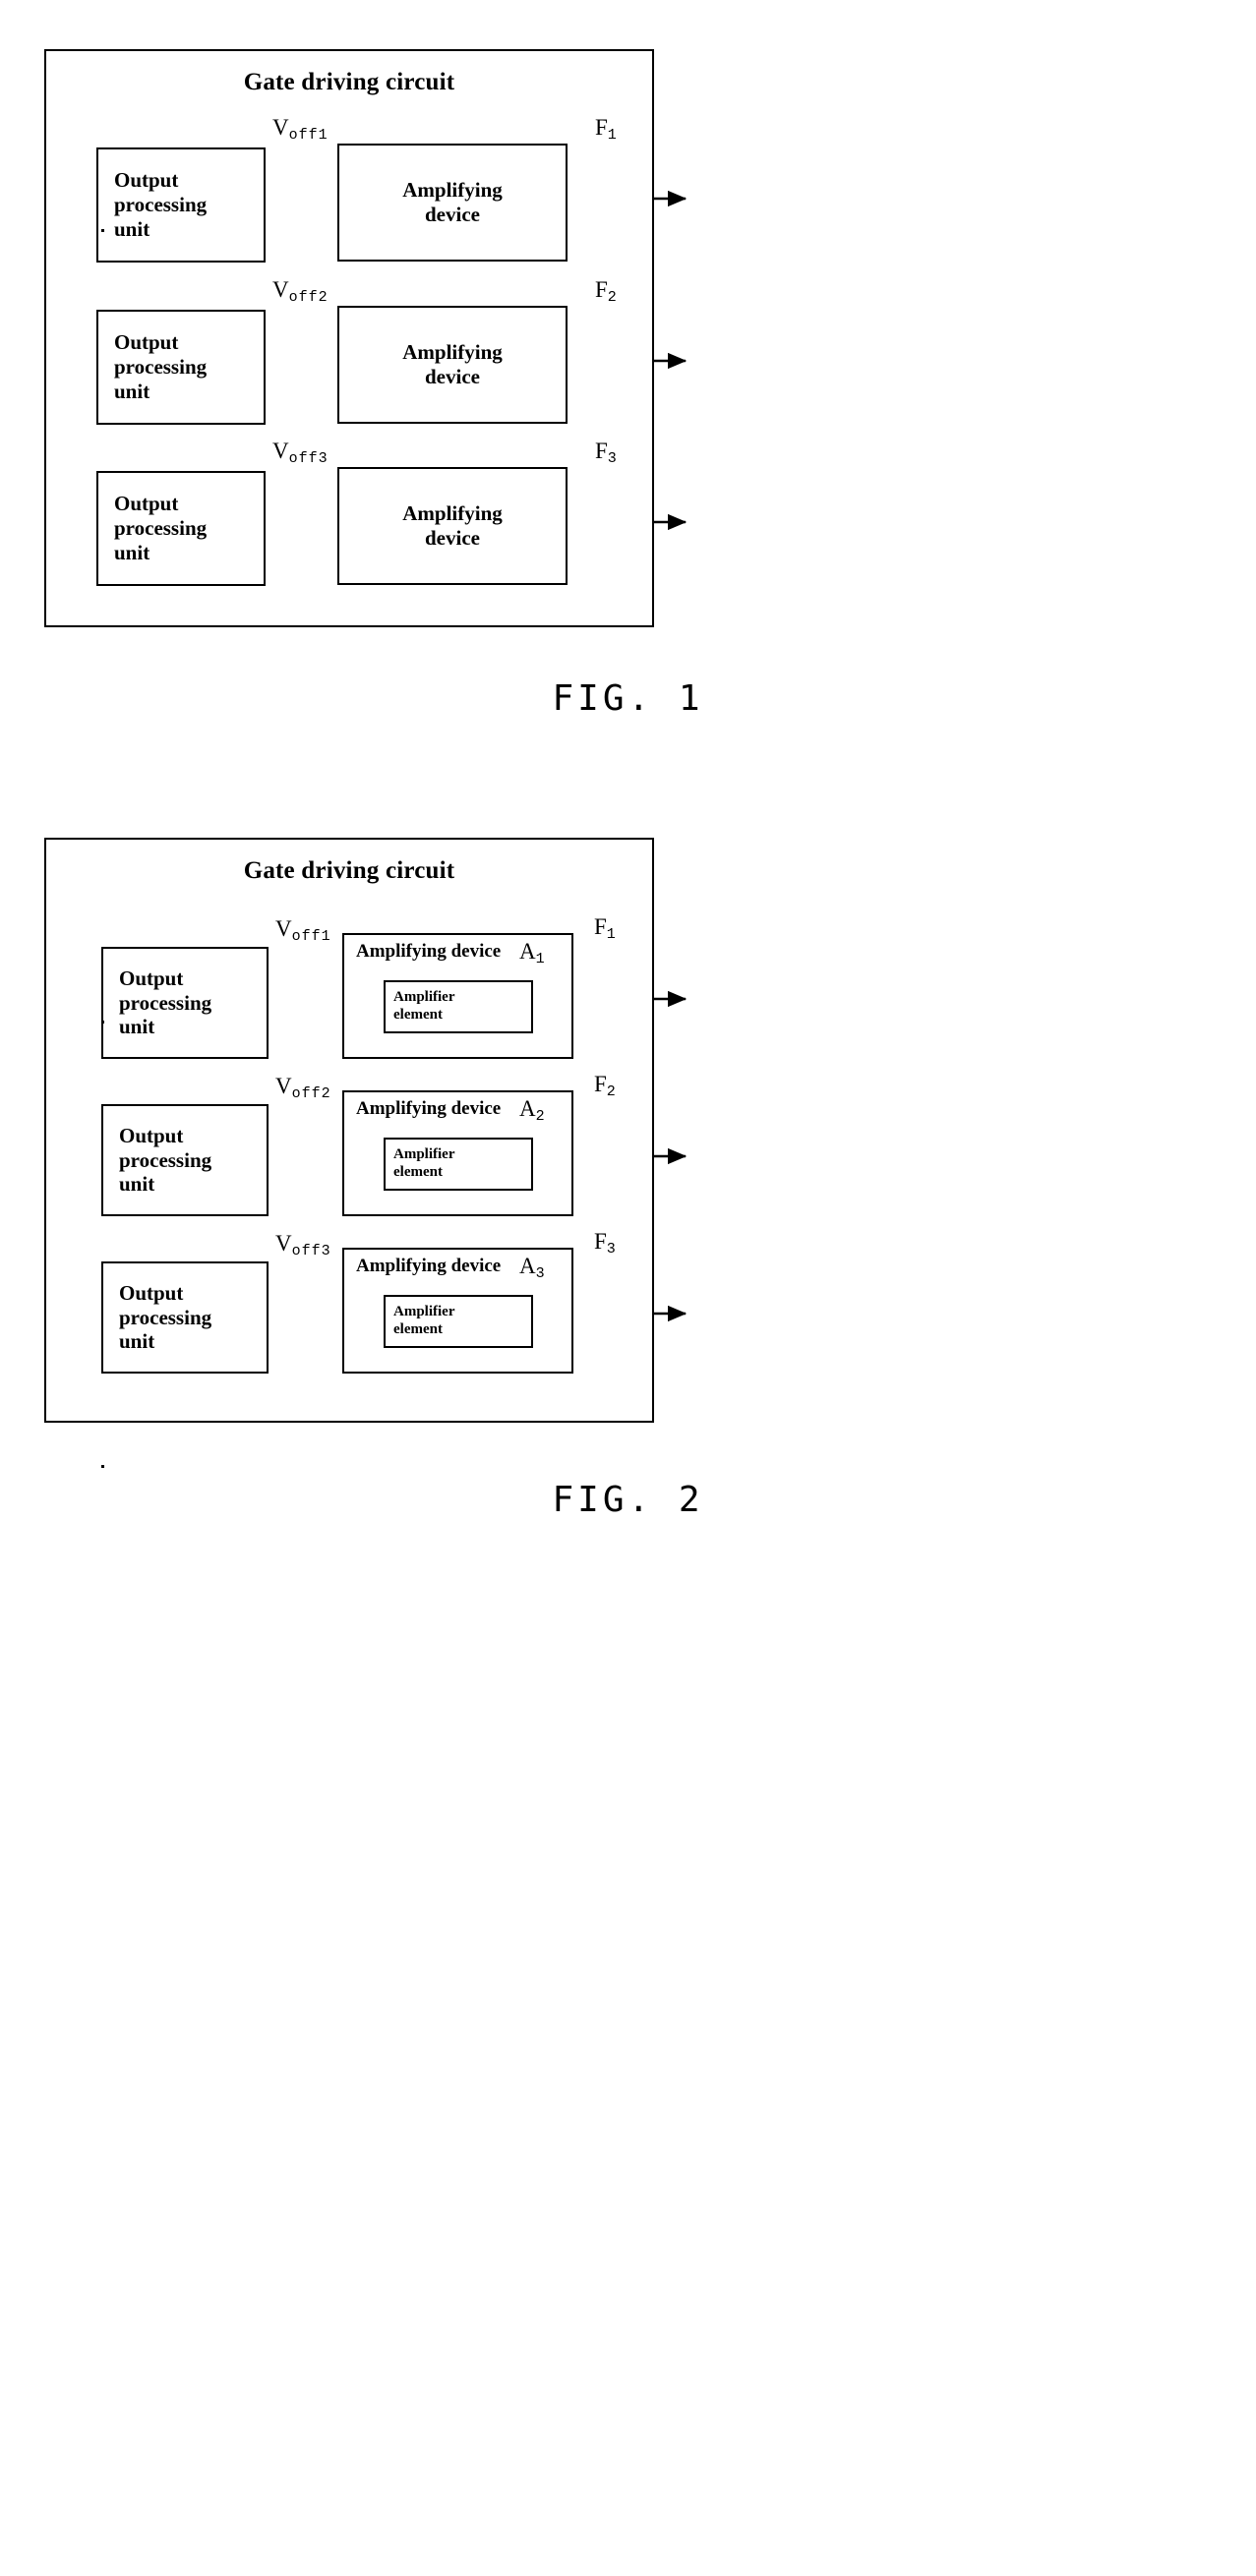 Image resolution: width=1256 pixels, height=2576 pixels. I want to click on fig1-amplifying-device-3: Amplifying device, so click(452, 526).